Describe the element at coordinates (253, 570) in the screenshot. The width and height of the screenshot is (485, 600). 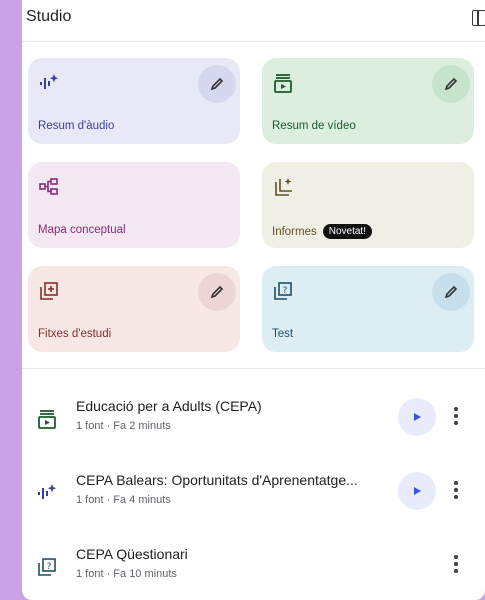
I see `list-item: ? CEPA Qüestionari 1 font · Fa 10 minuts` at that location.